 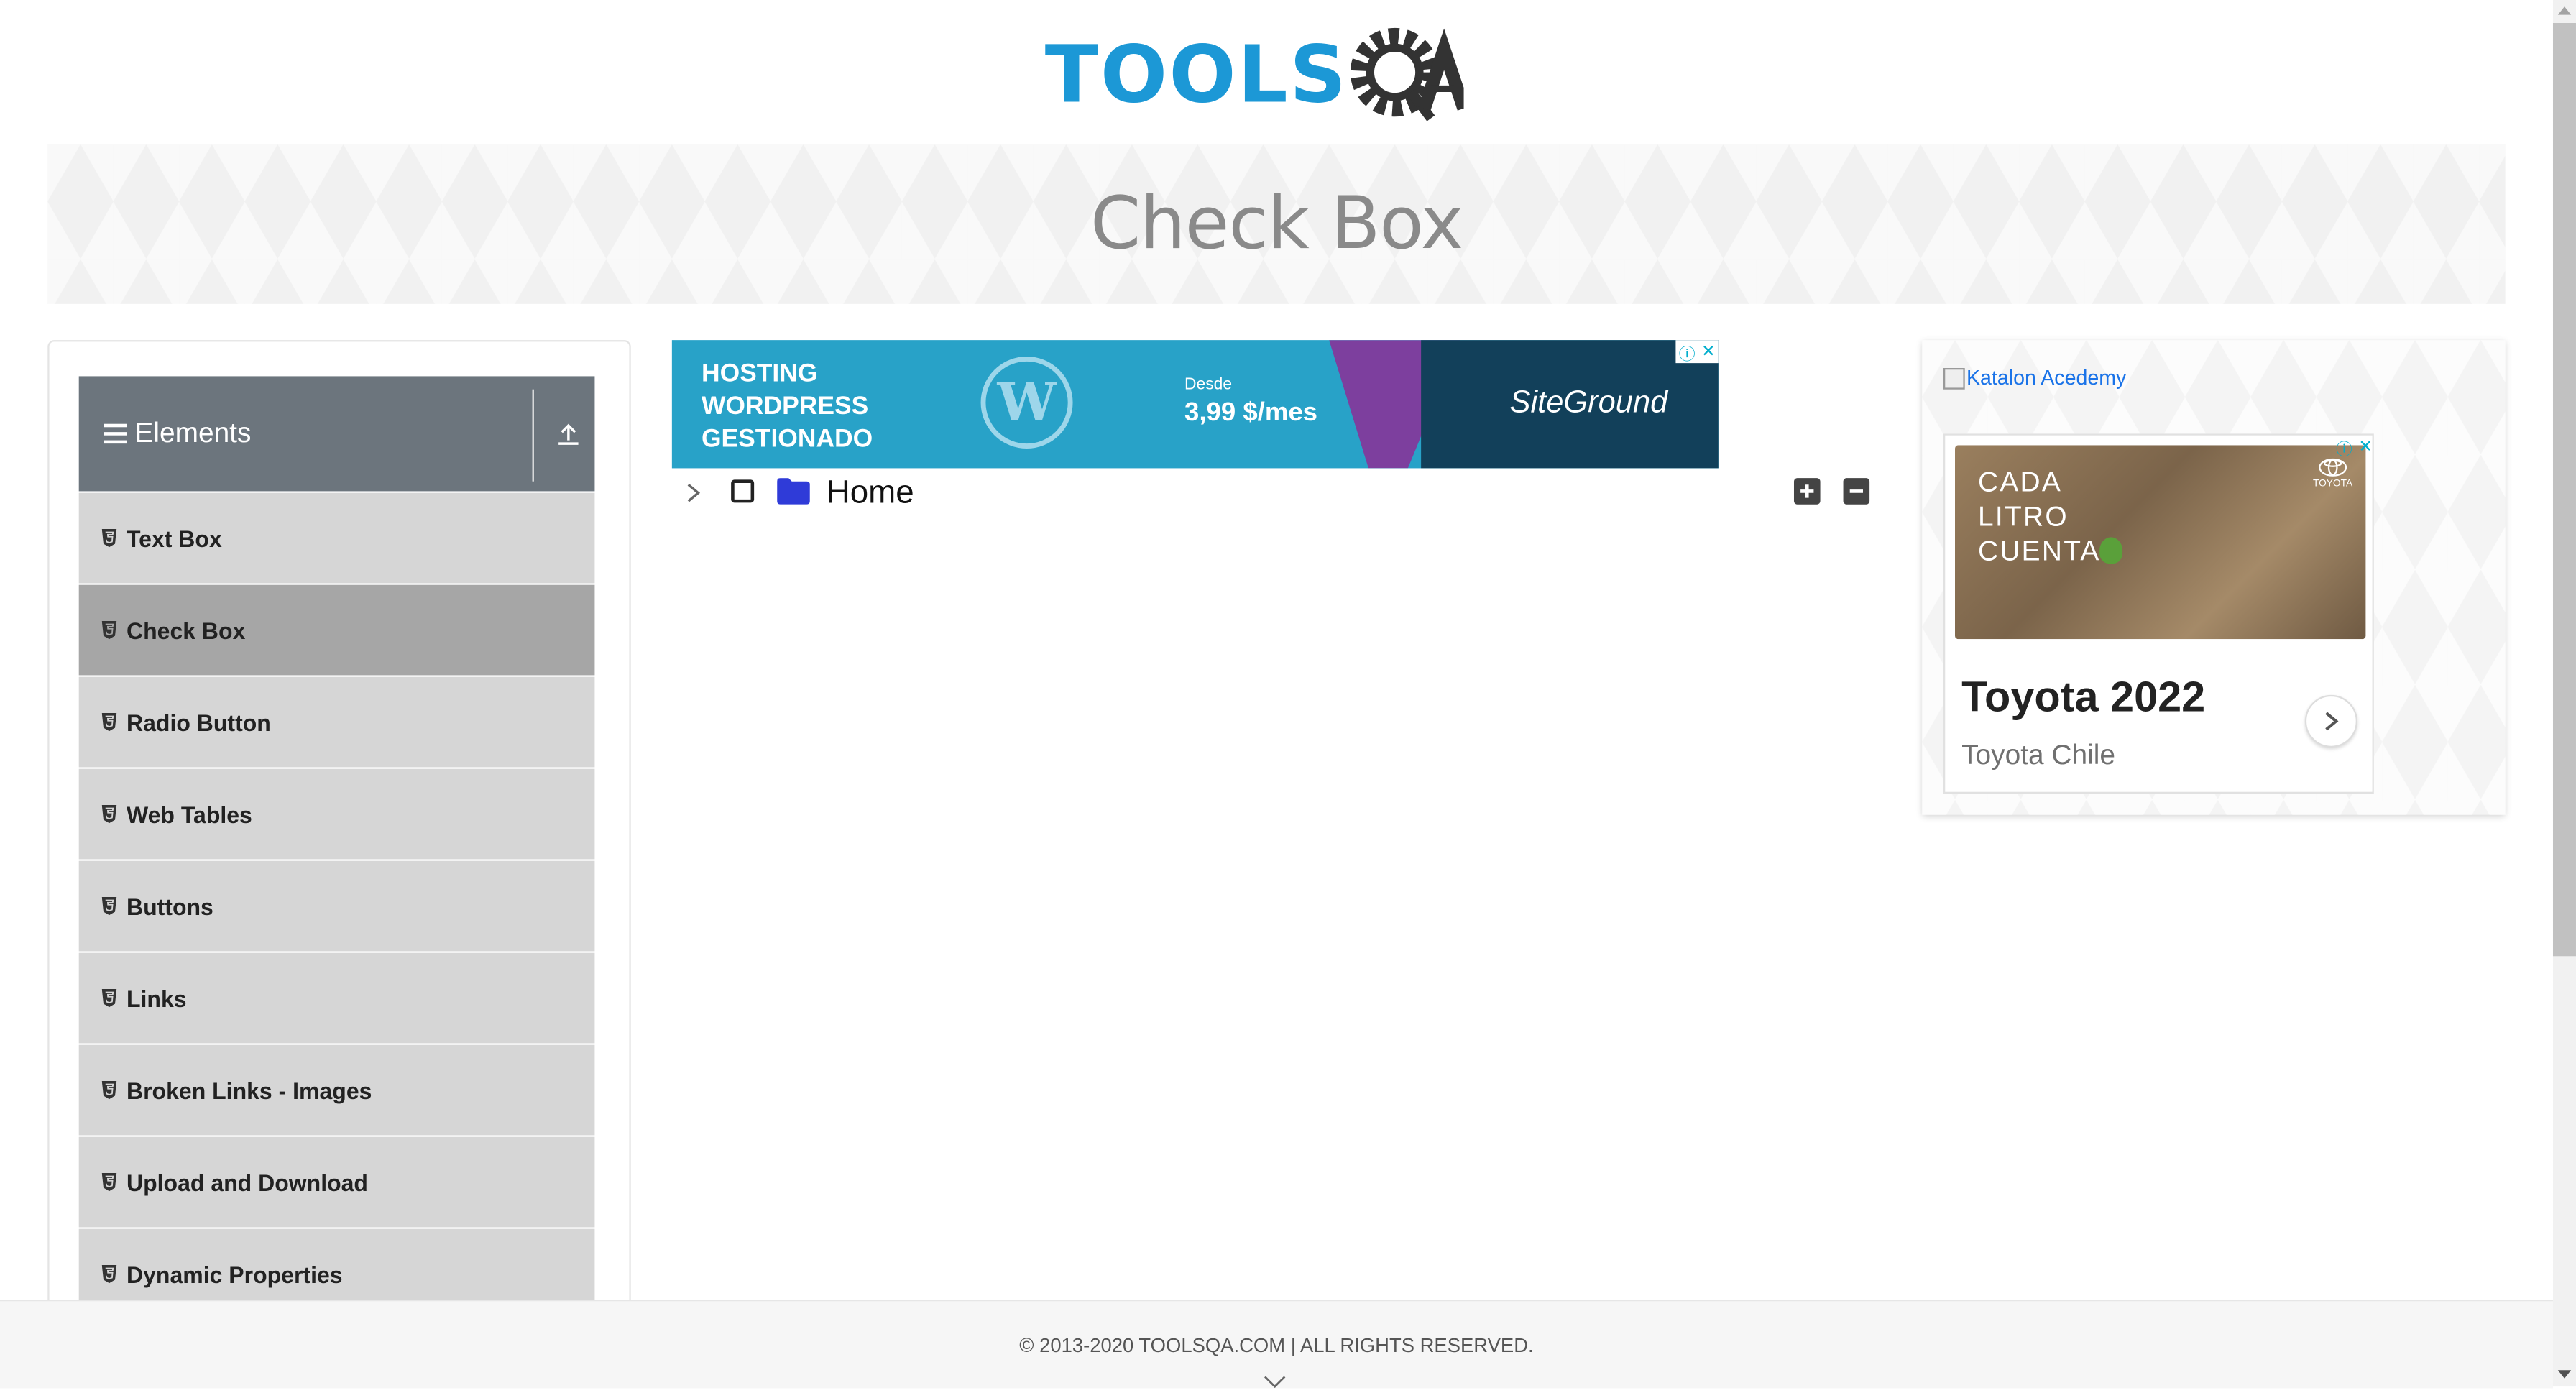 What do you see at coordinates (336, 630) in the screenshot?
I see `sidebar-item-check-box: Check Box` at bounding box center [336, 630].